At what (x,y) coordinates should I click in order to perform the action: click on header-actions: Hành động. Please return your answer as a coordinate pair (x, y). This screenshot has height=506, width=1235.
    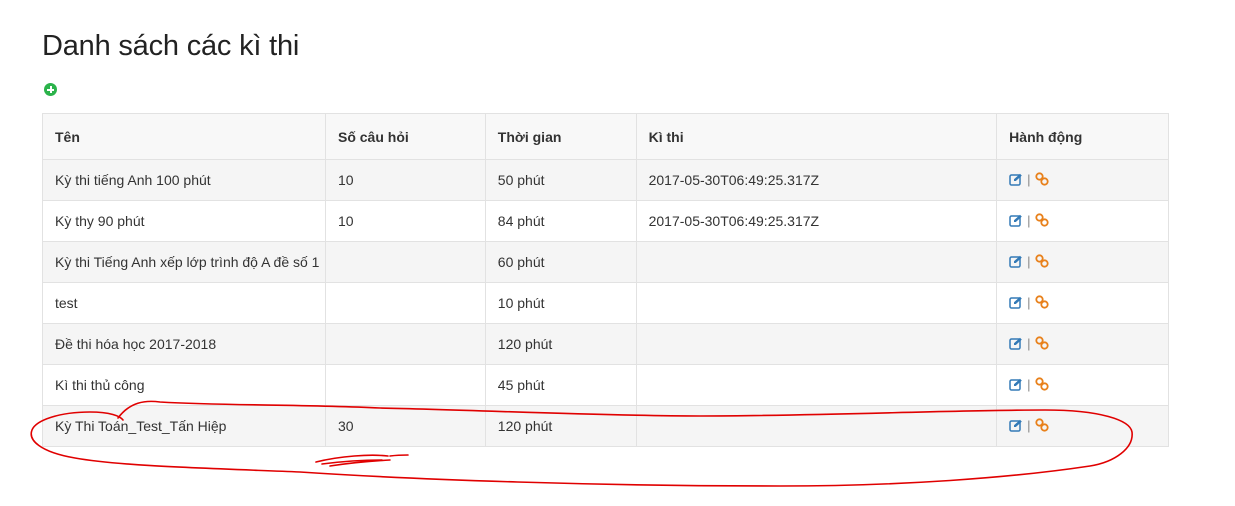
    Looking at the image, I should click on (1082, 136).